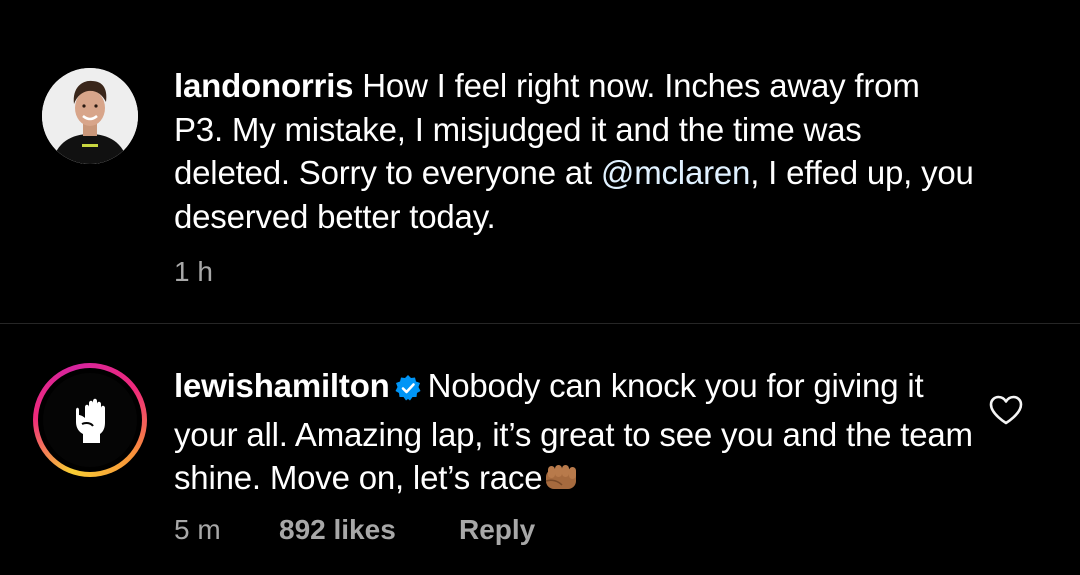  Describe the element at coordinates (193, 271) in the screenshot. I see `post-timestamp: 1 h` at that location.